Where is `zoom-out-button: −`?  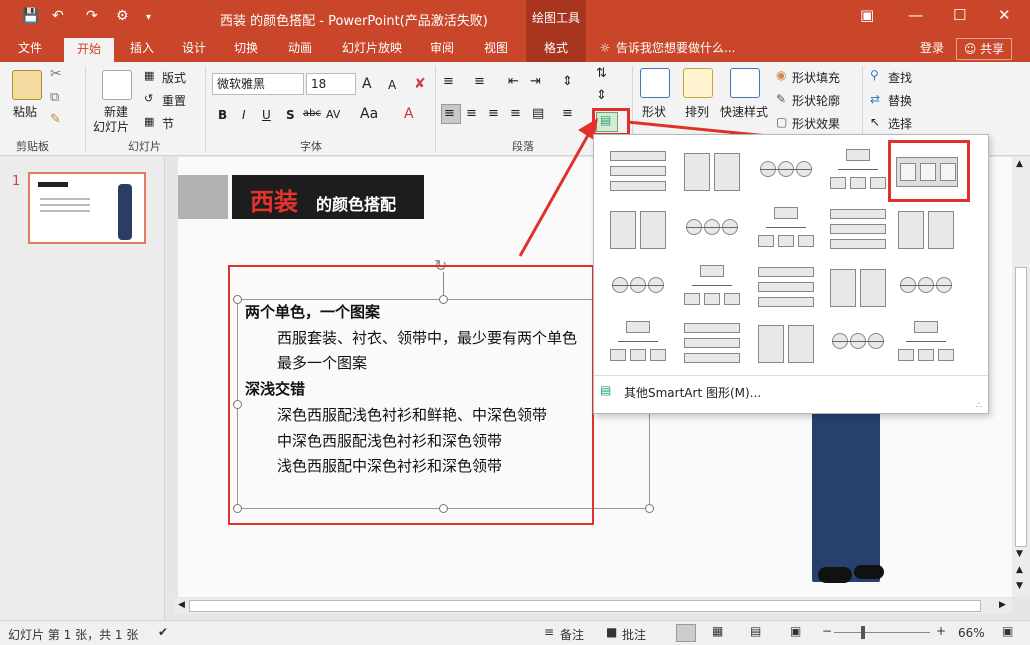 zoom-out-button: − is located at coordinates (827, 631).